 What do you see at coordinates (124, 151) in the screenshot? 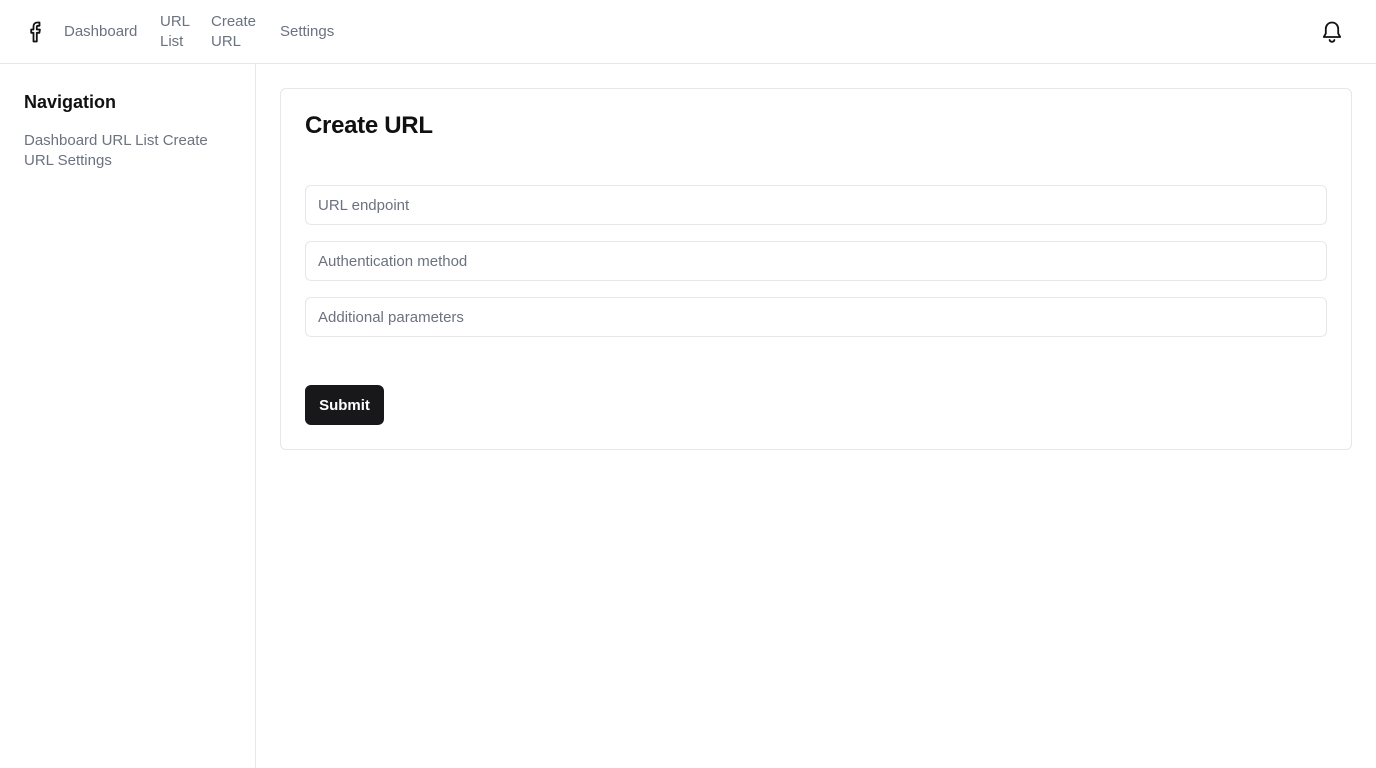
I see `sidebar-nav: Dashboard URL List Create URL Settings` at bounding box center [124, 151].